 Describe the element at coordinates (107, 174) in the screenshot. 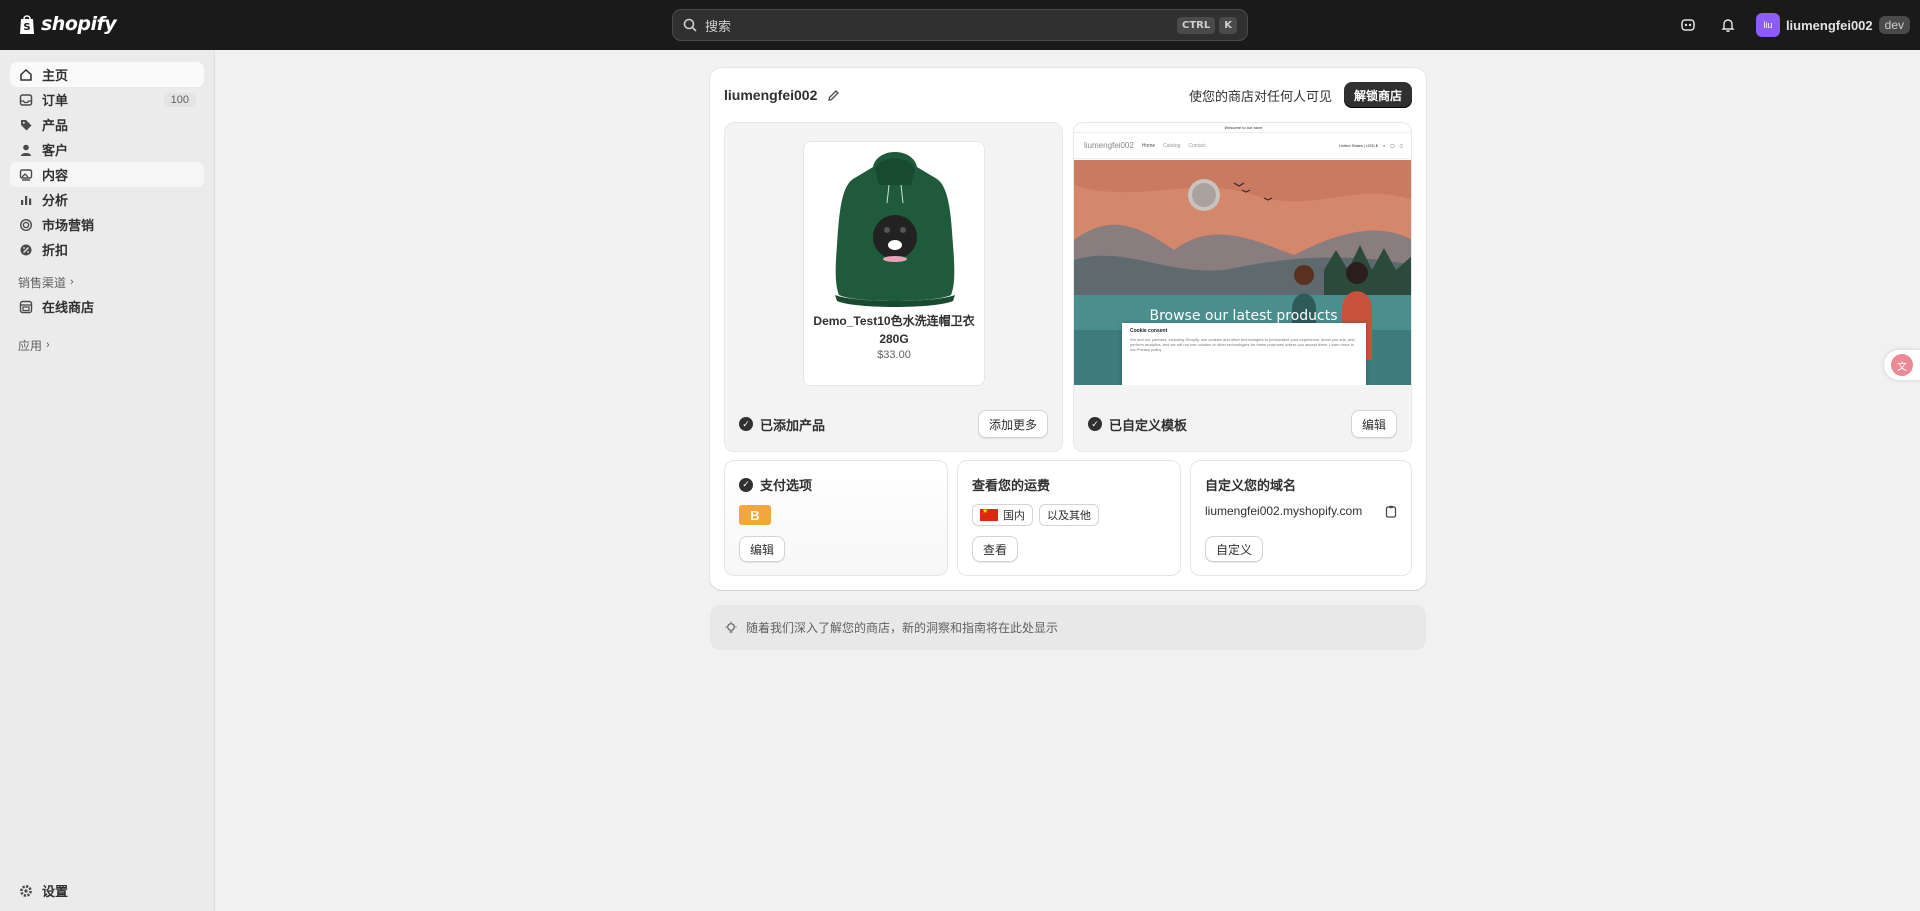

I see `sidebar-item-content: 内容` at that location.